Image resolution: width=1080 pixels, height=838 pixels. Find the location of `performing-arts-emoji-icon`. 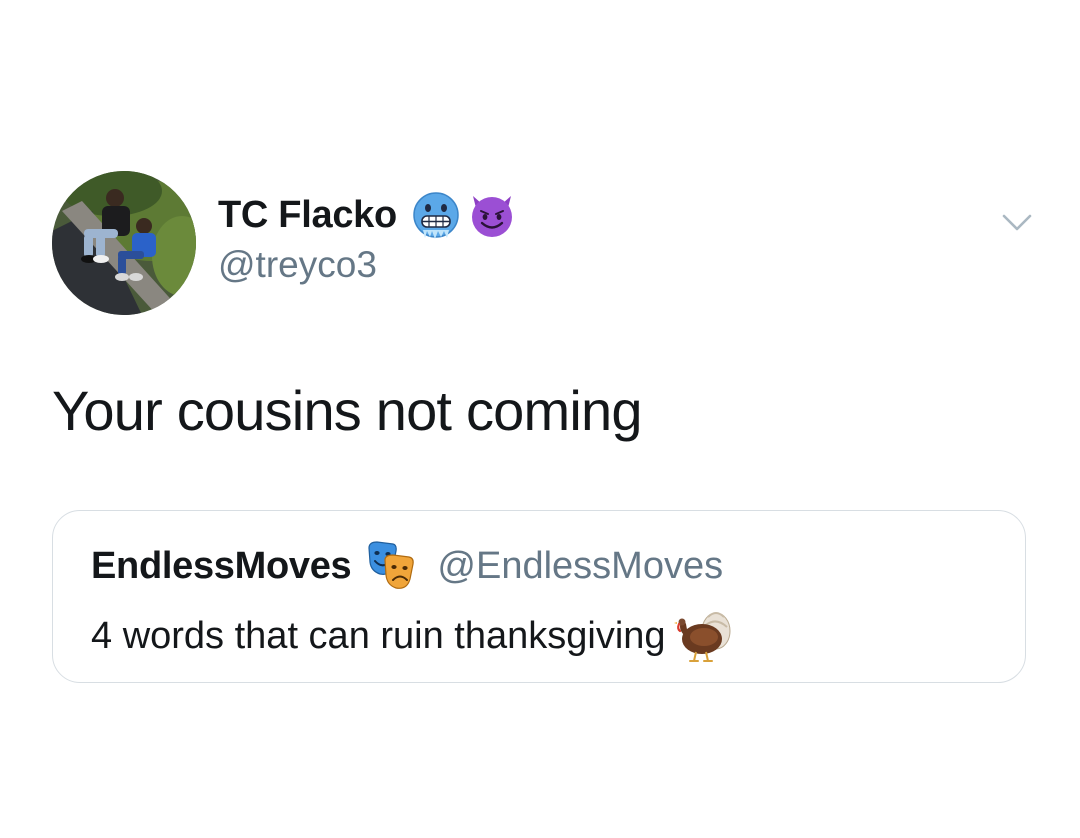

performing-arts-emoji-icon is located at coordinates (391, 566).